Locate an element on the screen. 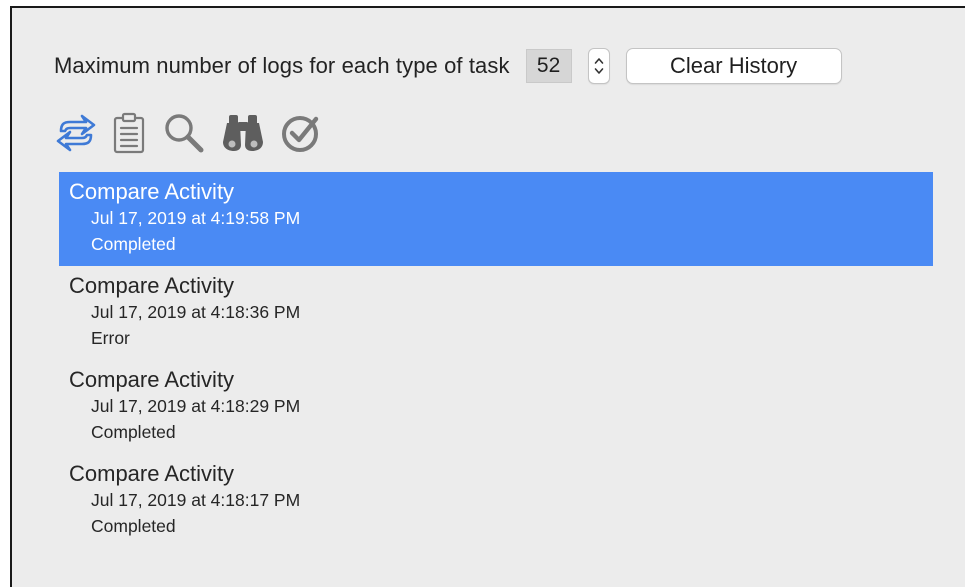 The image size is (965, 587). max-logs-field: 52 is located at coordinates (548, 66).